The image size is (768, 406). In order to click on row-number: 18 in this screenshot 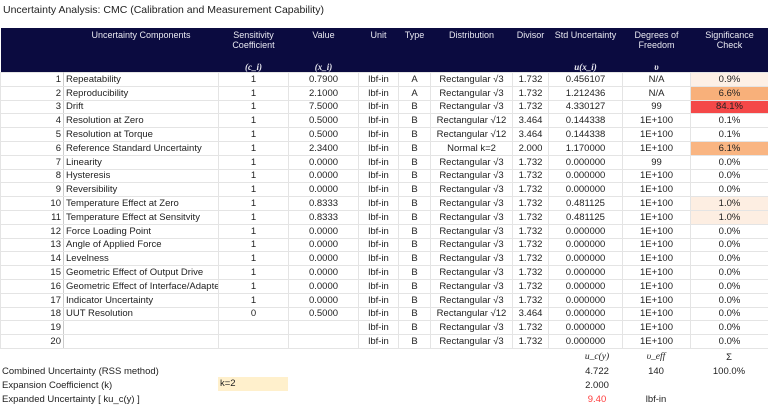, I will do `click(32, 314)`.